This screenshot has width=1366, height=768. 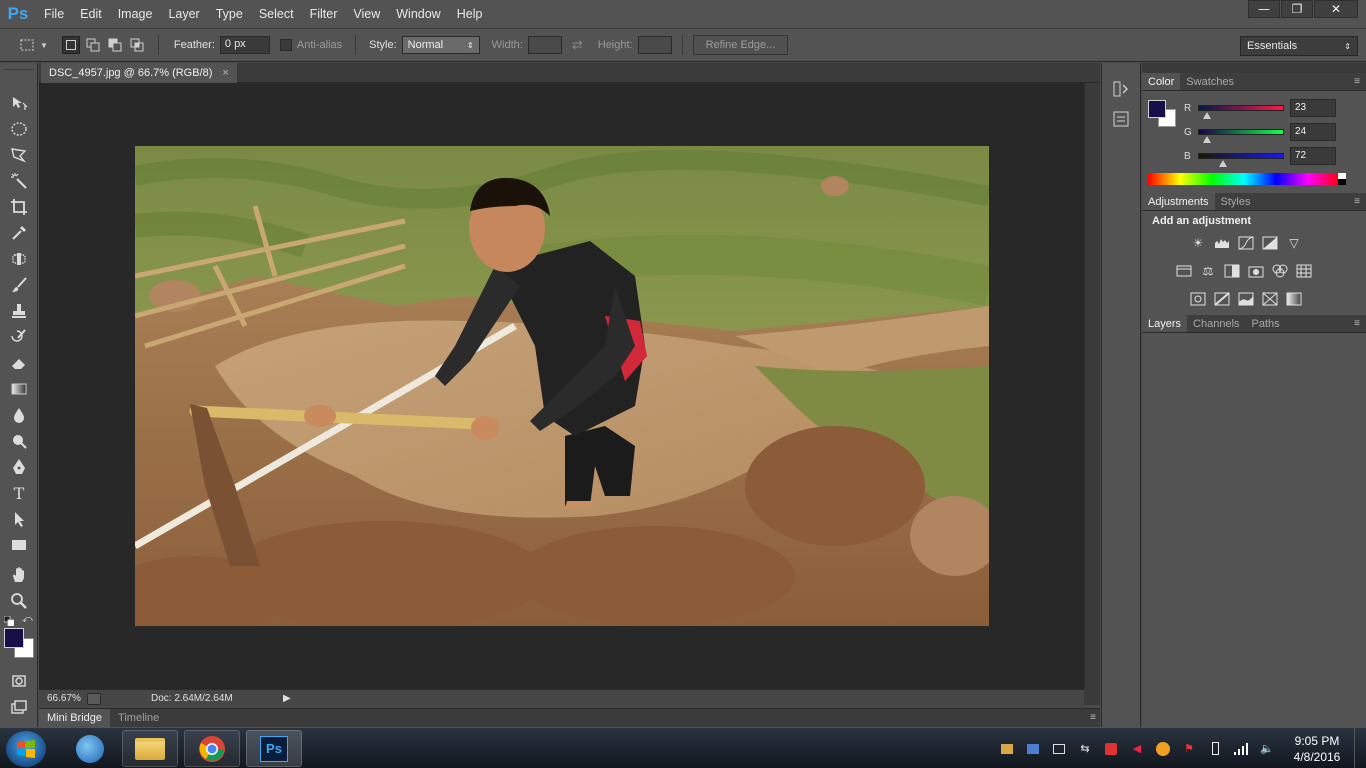 I want to click on move-tool-icon, so click(x=19, y=103).